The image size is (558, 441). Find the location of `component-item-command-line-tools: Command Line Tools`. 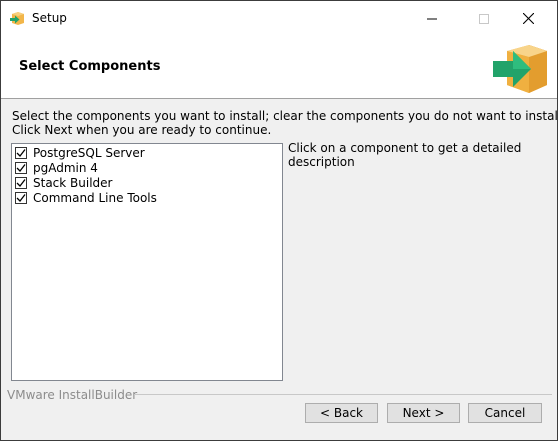

component-item-command-line-tools: Command Line Tools is located at coordinates (86, 197).